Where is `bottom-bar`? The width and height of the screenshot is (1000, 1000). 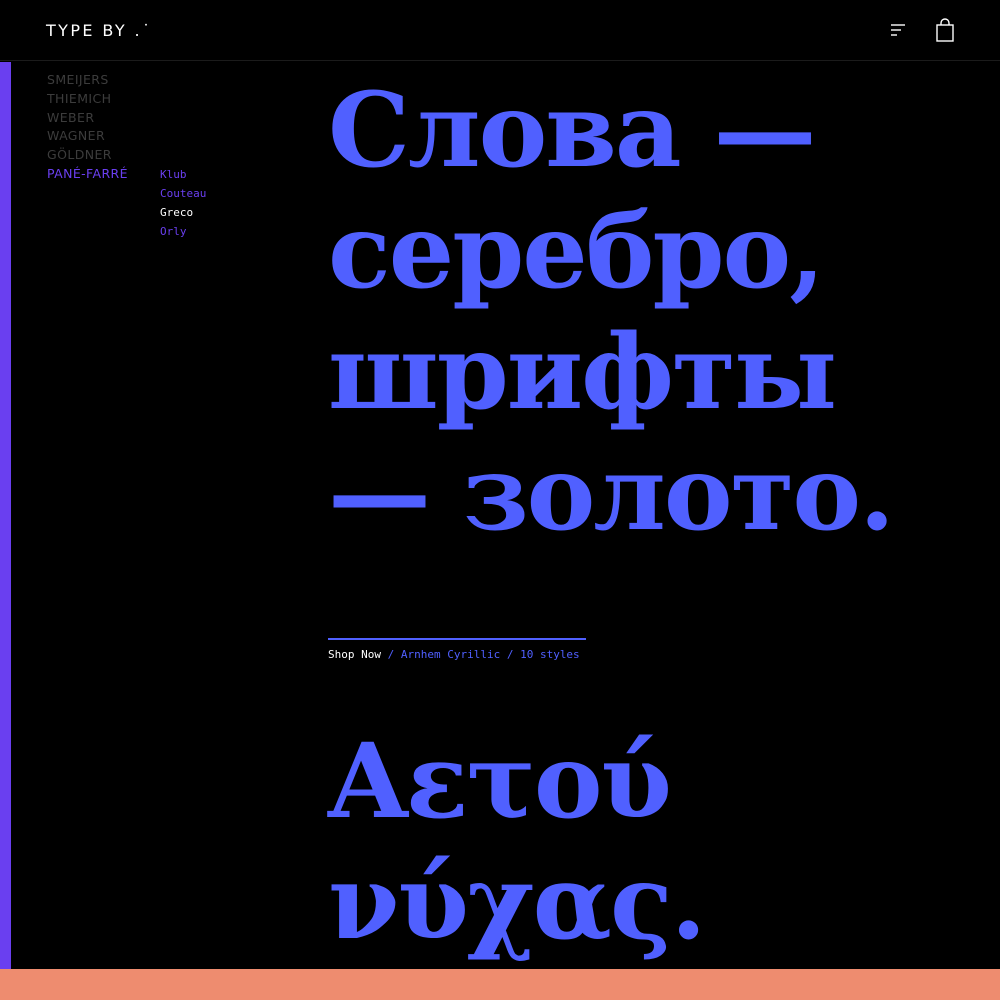
bottom-bar is located at coordinates (500, 984).